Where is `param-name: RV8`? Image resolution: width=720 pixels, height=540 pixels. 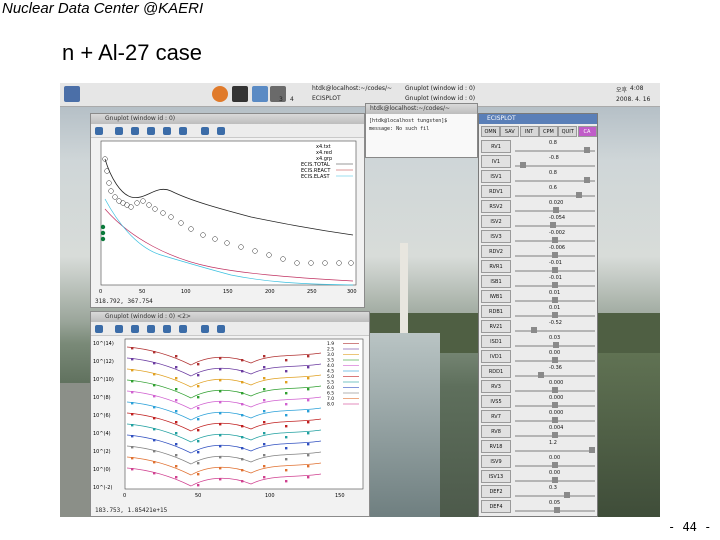
param-name: RV8 is located at coordinates (496, 431).